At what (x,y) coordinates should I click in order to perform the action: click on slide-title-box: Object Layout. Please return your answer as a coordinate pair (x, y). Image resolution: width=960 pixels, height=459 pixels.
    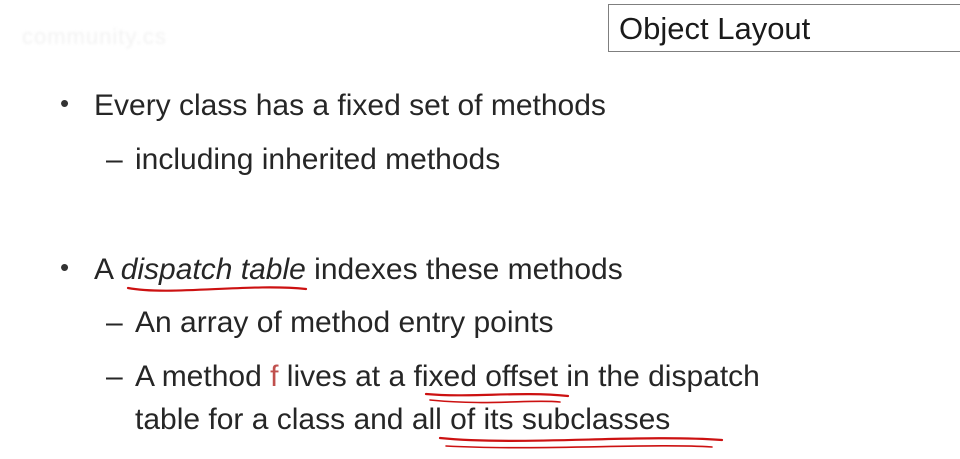
    Looking at the image, I should click on (784, 28).